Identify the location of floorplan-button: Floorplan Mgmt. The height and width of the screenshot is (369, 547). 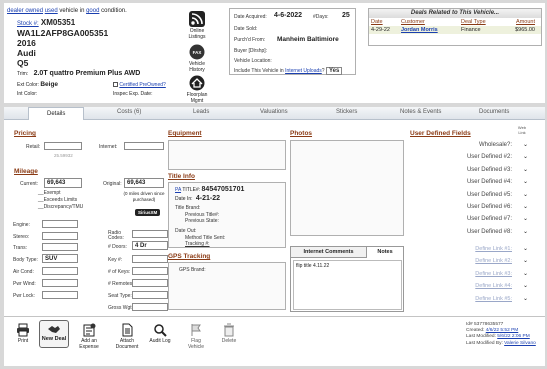
(197, 89).